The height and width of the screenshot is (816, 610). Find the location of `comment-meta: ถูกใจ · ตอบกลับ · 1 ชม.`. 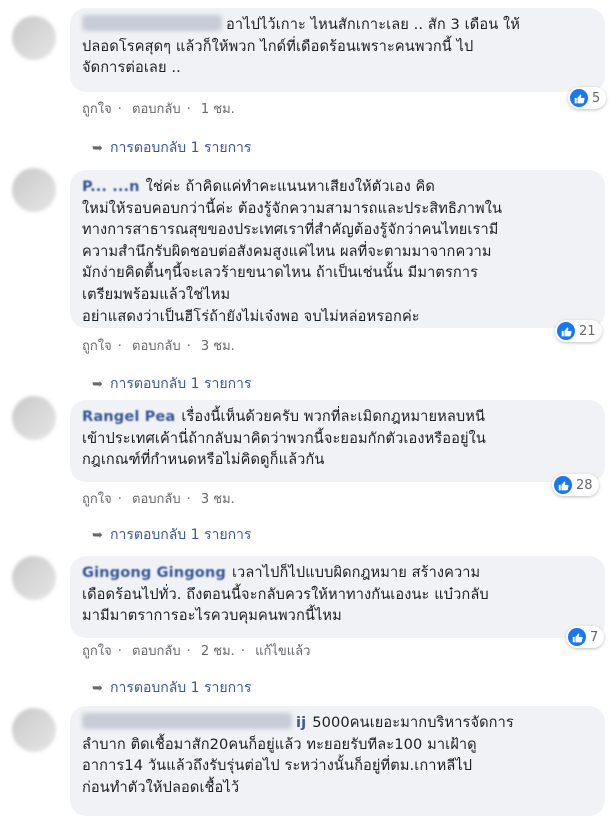

comment-meta: ถูกใจ · ตอบกลับ · 1 ชม. is located at coordinates (158, 109).